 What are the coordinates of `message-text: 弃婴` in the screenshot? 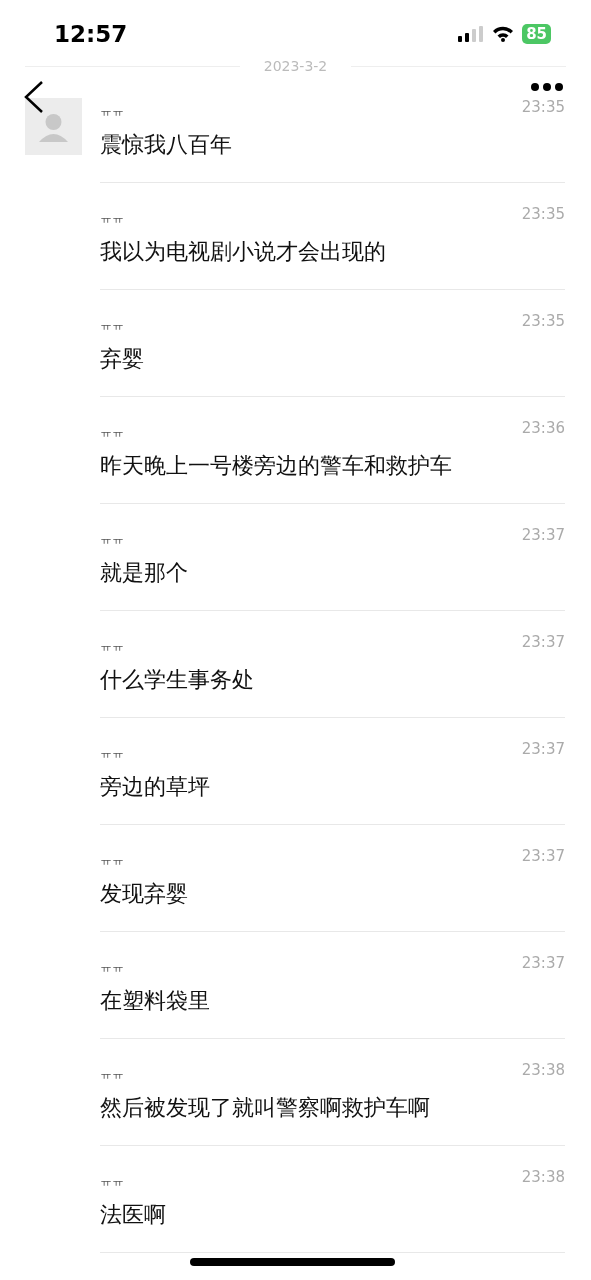 It's located at (122, 359).